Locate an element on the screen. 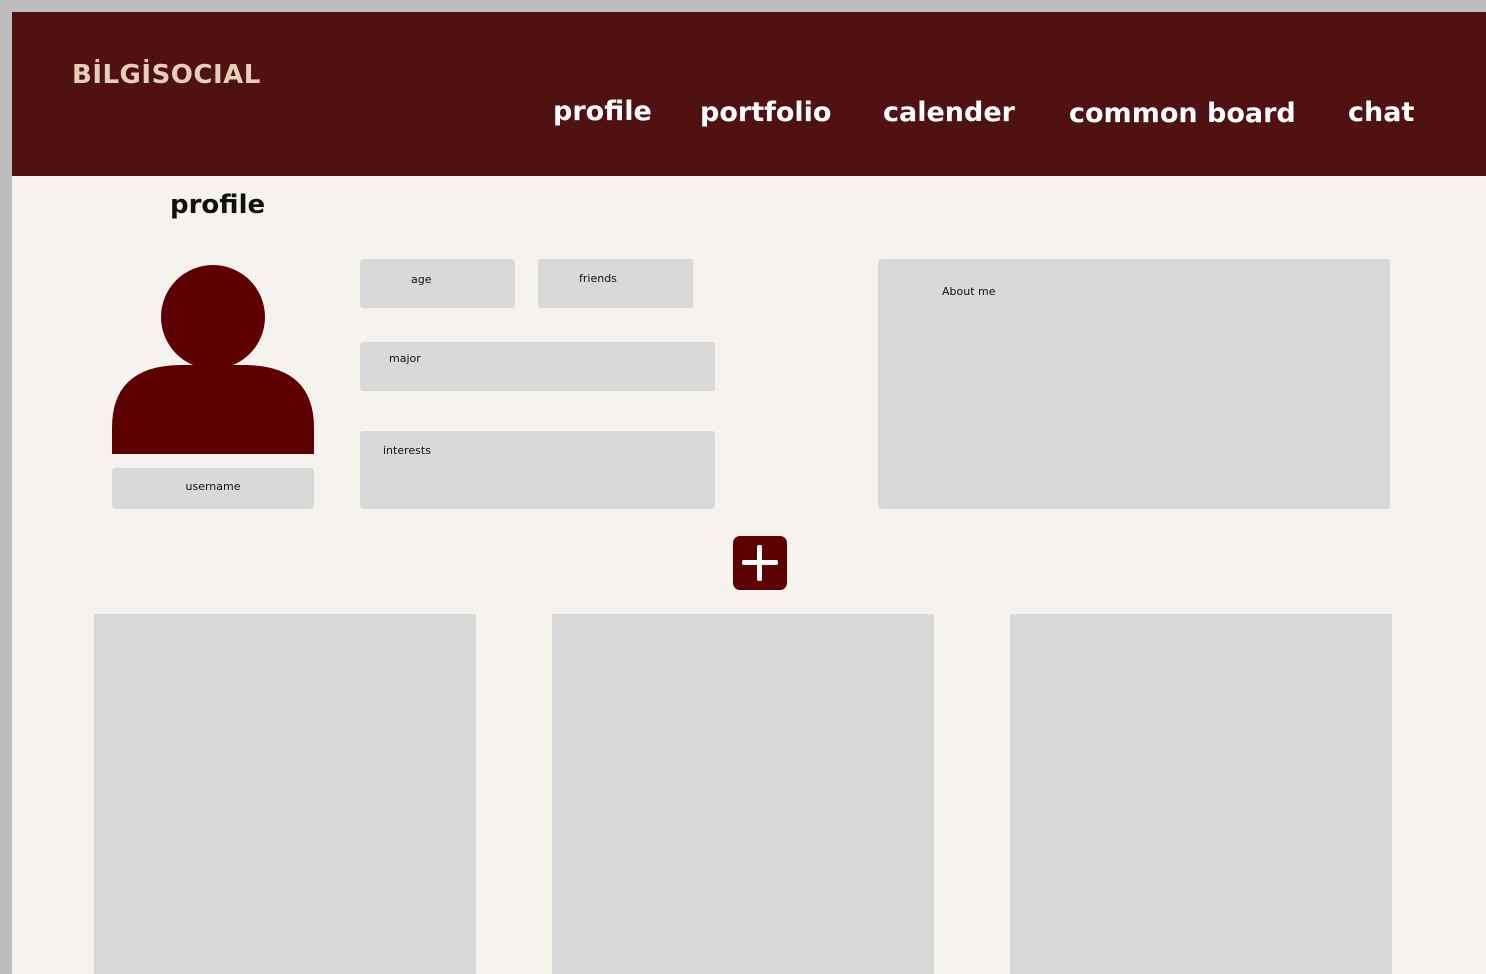 This screenshot has height=974, width=1486. nav-item-profile: profile is located at coordinates (602, 111).